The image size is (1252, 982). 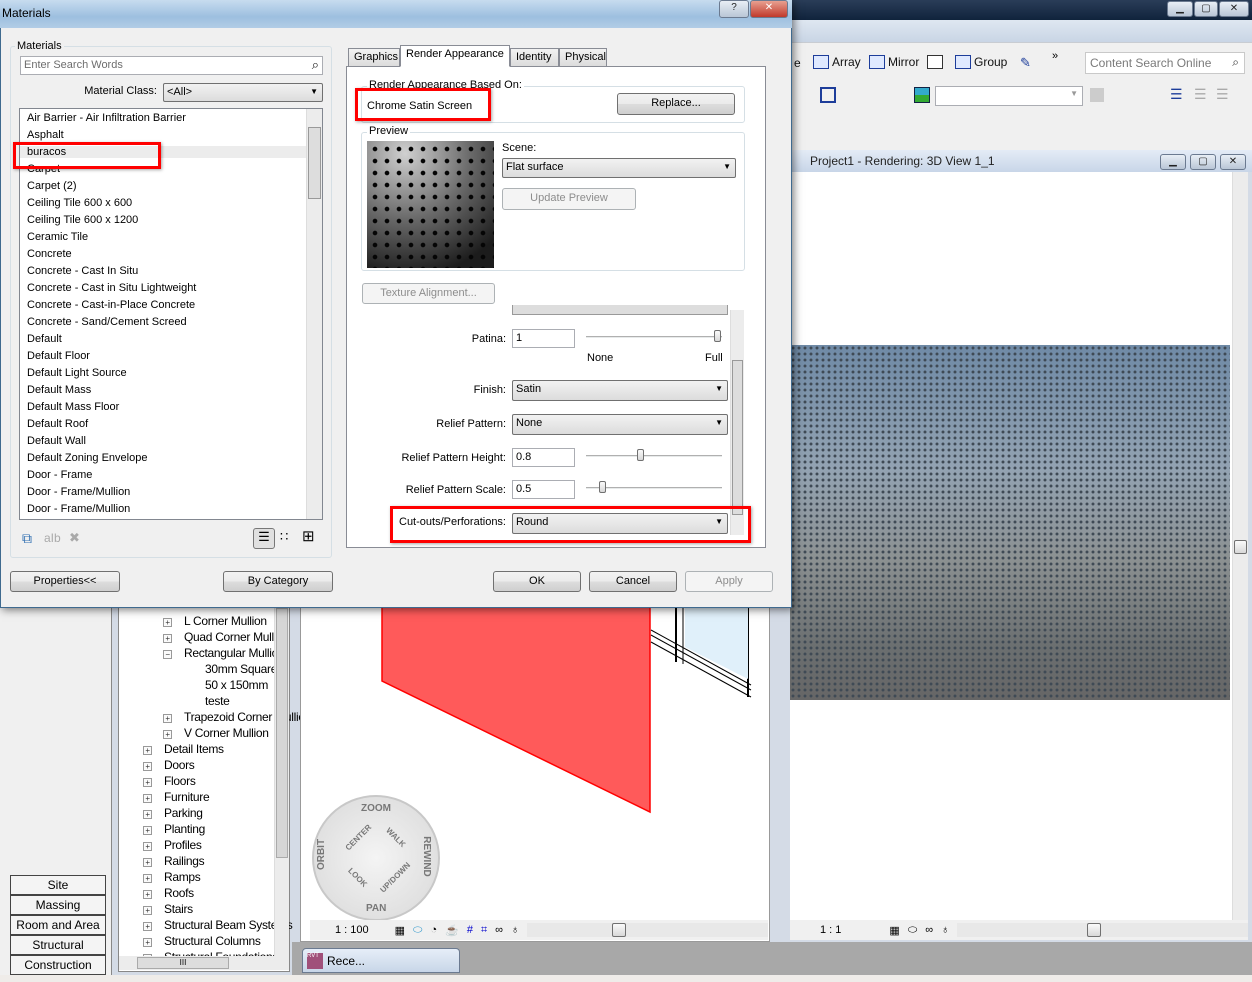 I want to click on tree-hscroll-thumb: III, so click(x=183, y=963).